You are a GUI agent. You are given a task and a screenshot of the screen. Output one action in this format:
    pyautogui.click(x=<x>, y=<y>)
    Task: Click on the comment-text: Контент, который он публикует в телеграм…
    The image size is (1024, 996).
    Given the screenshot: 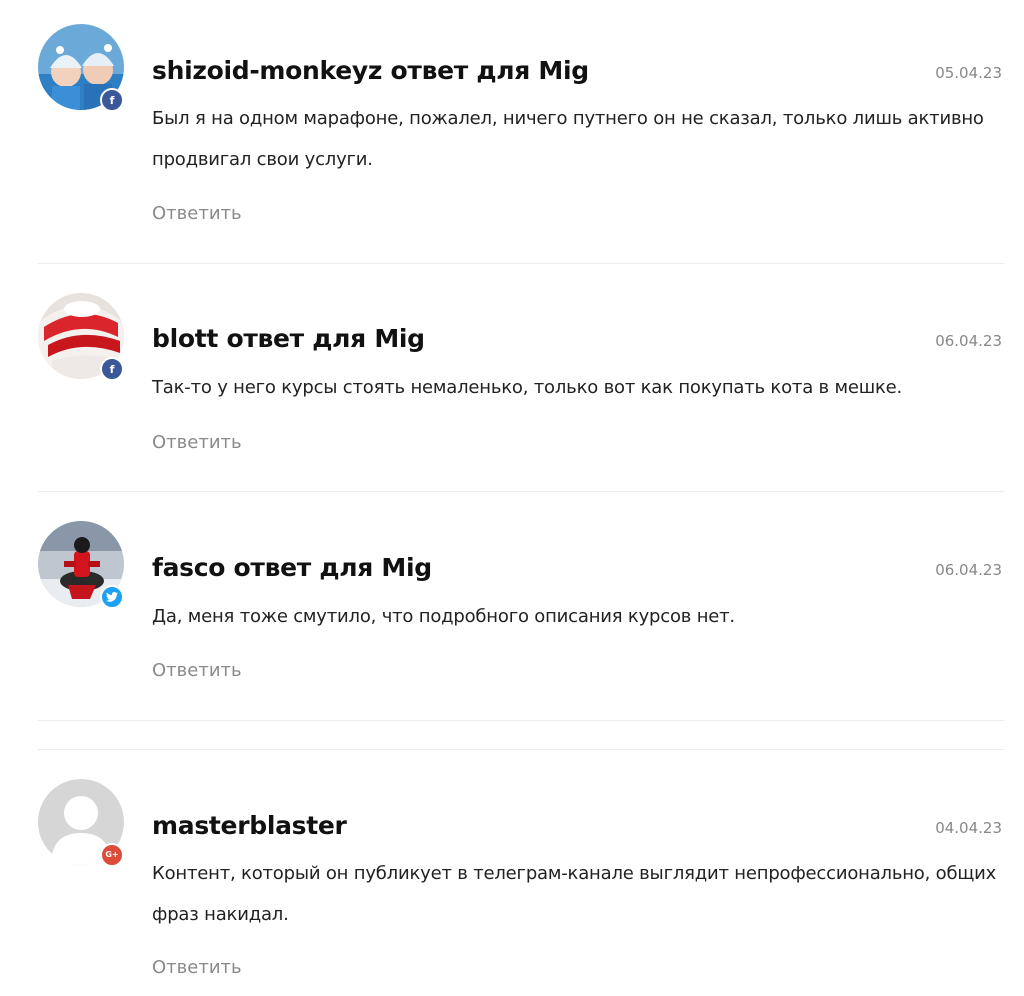 What is the action you would take?
    pyautogui.click(x=574, y=894)
    